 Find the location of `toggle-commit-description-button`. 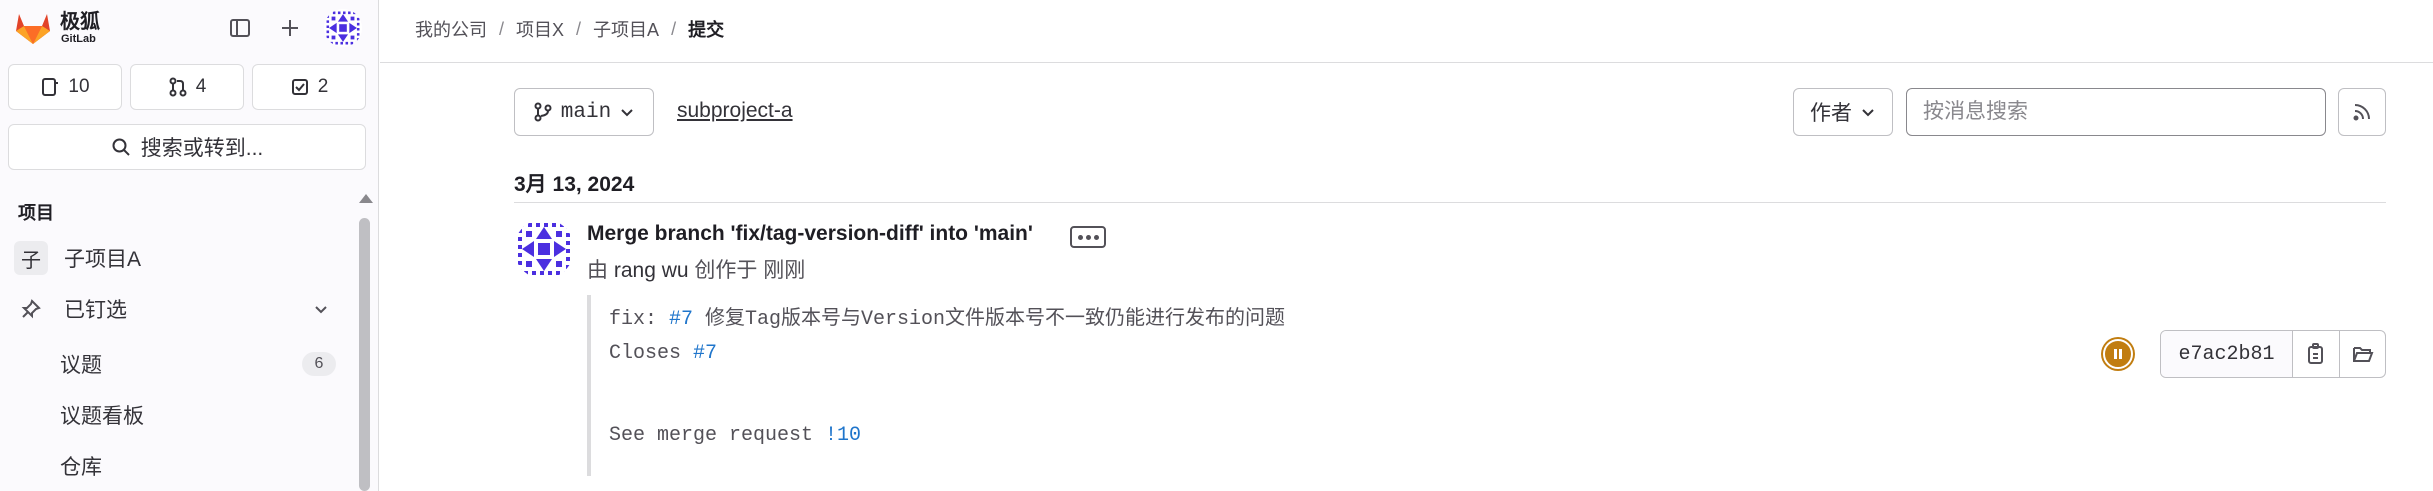

toggle-commit-description-button is located at coordinates (1088, 237).